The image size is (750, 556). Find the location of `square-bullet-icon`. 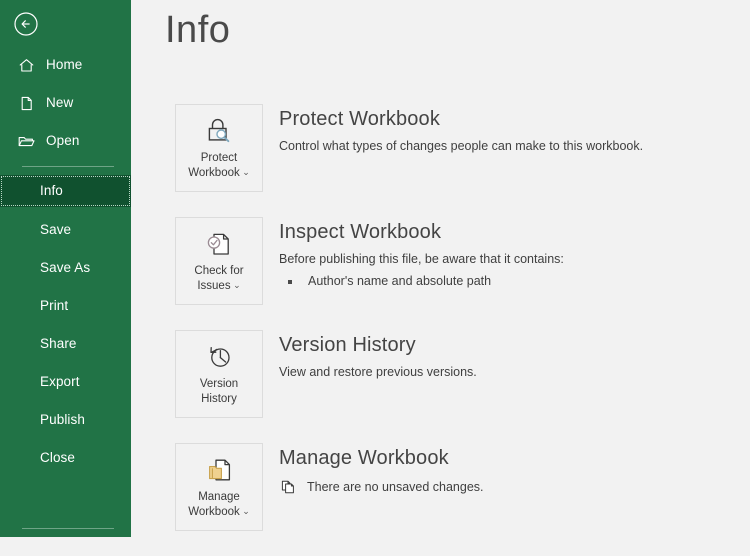

square-bullet-icon is located at coordinates (290, 282).